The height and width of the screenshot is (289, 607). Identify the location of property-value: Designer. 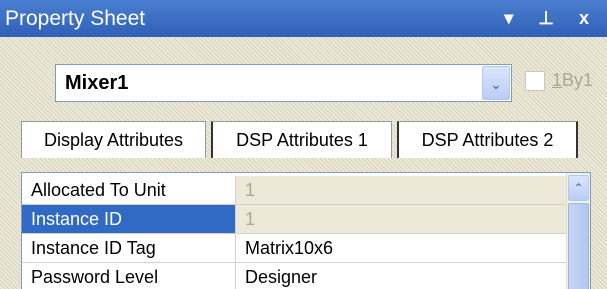
(401, 276).